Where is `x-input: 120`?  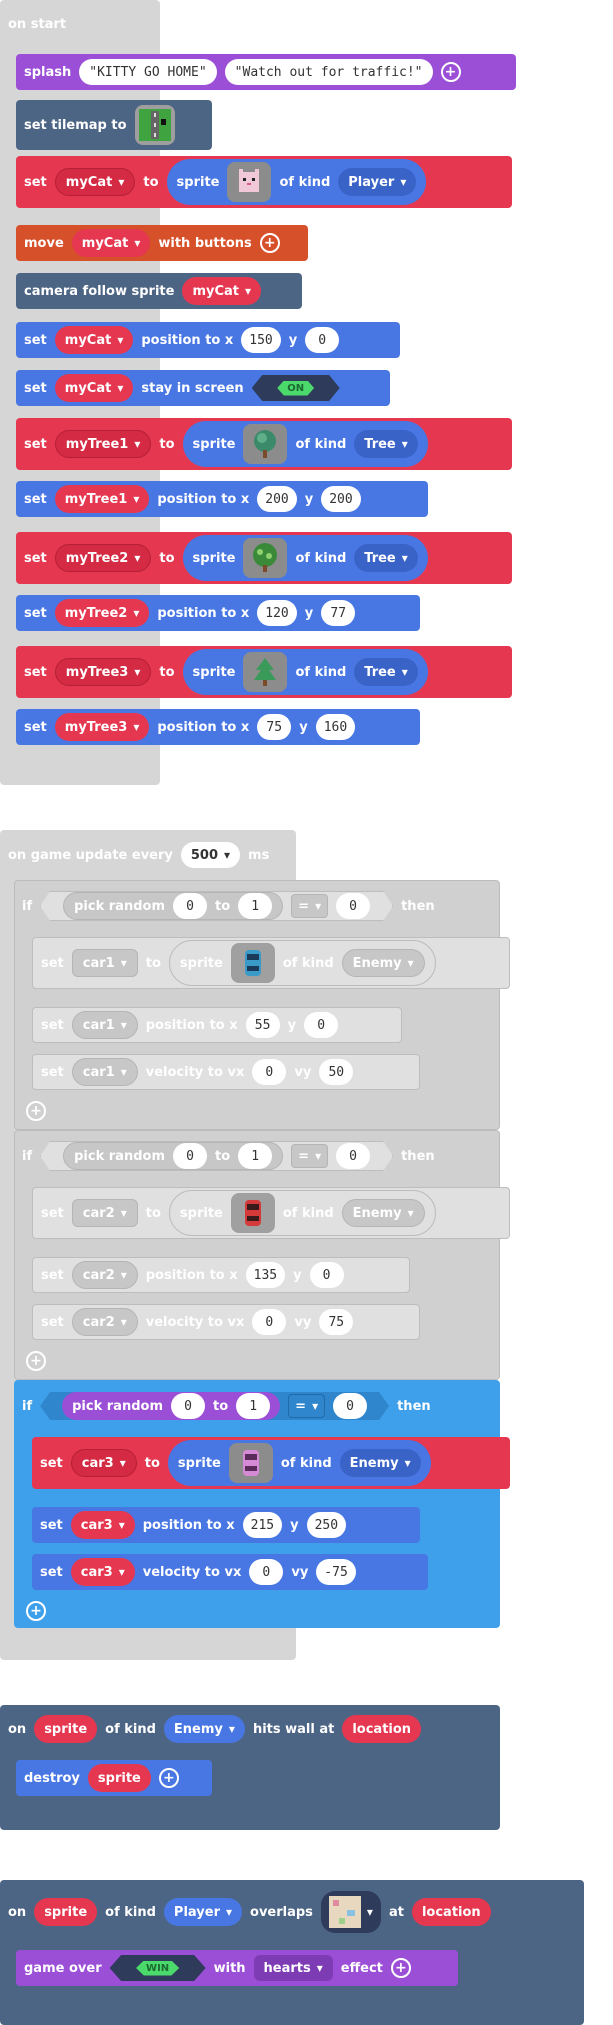
x-input: 120 is located at coordinates (277, 613).